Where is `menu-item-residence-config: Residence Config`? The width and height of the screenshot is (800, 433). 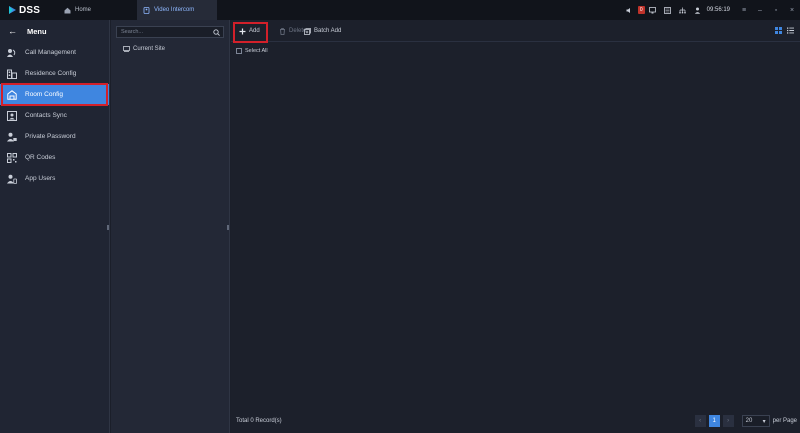
menu-item-residence-config: Residence Config is located at coordinates (54, 73).